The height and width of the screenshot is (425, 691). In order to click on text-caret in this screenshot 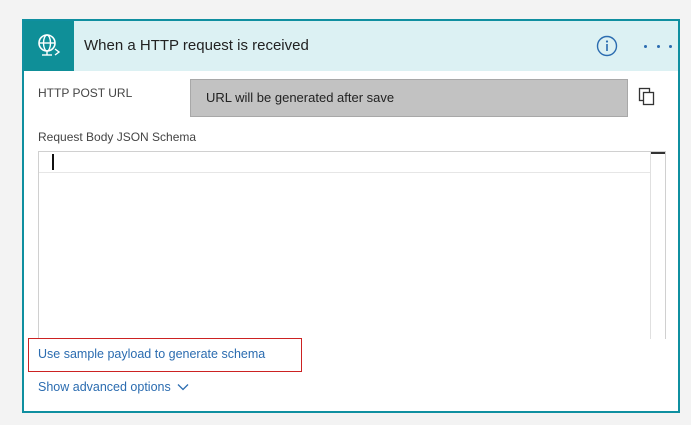, I will do `click(53, 162)`.